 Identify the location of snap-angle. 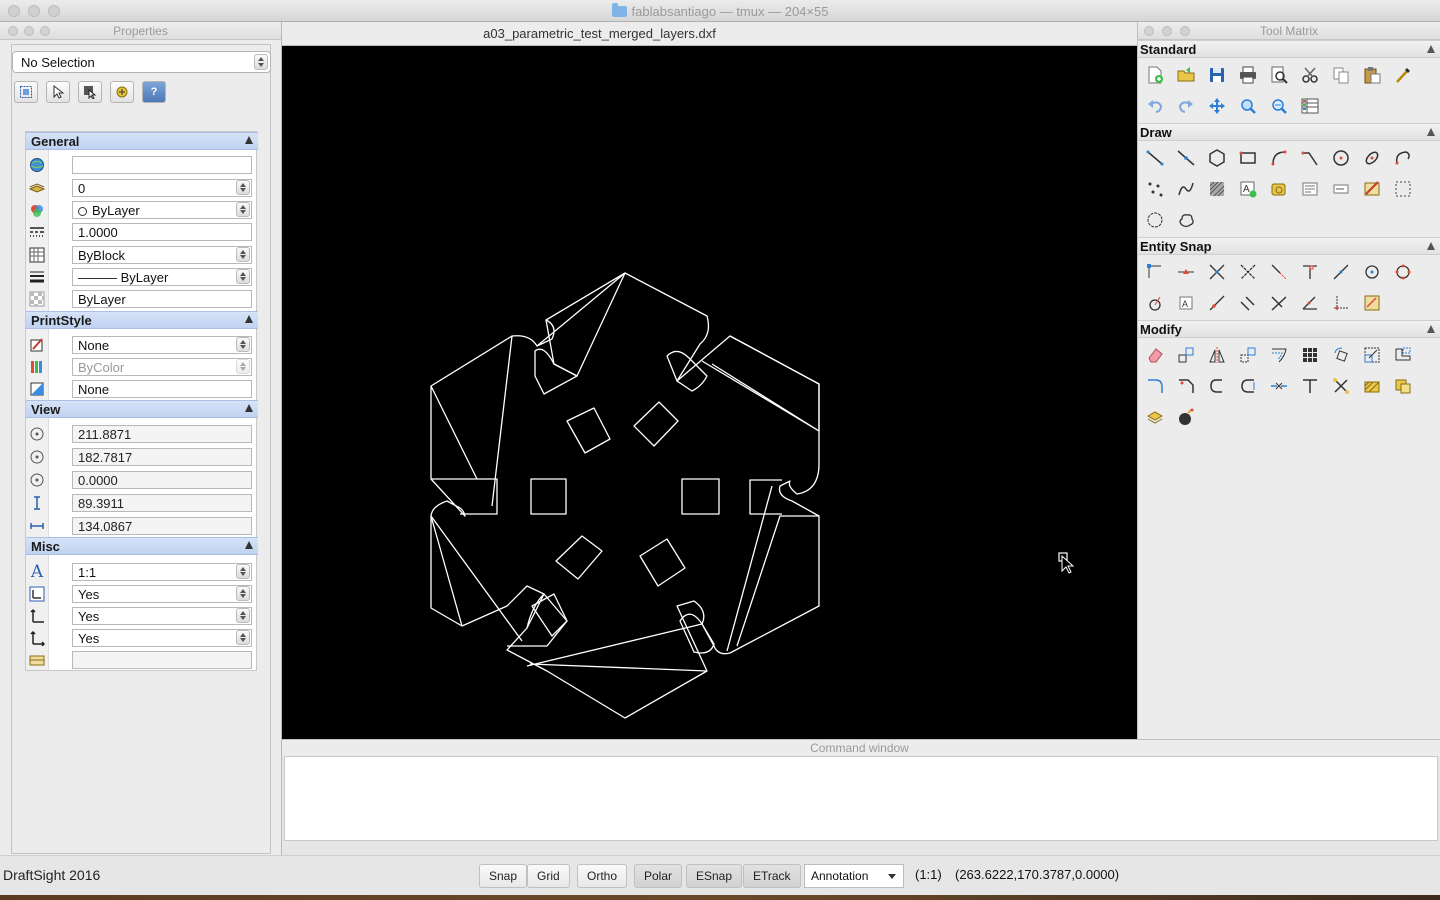
(1279, 303).